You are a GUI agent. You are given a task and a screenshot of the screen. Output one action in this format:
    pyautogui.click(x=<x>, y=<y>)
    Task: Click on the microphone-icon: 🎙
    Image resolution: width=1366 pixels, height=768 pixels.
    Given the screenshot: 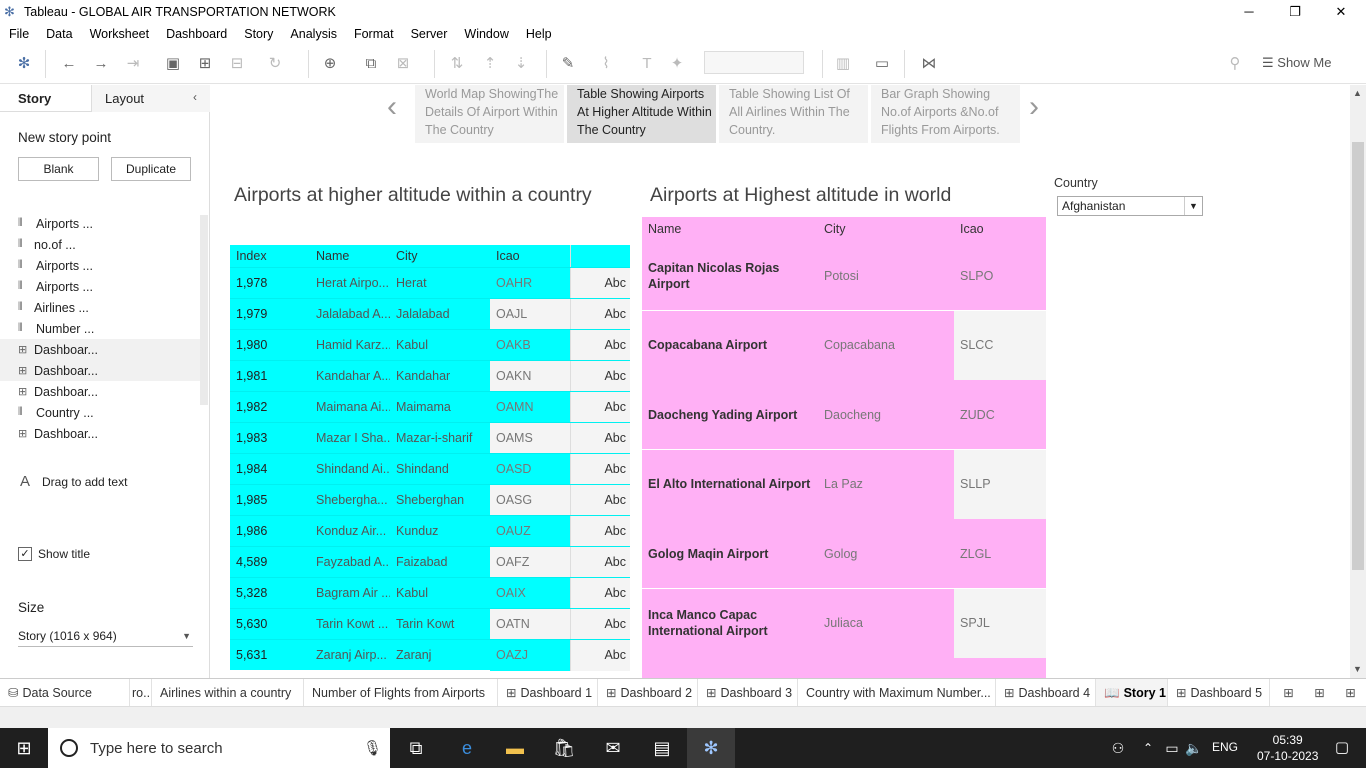 What is the action you would take?
    pyautogui.click(x=372, y=748)
    